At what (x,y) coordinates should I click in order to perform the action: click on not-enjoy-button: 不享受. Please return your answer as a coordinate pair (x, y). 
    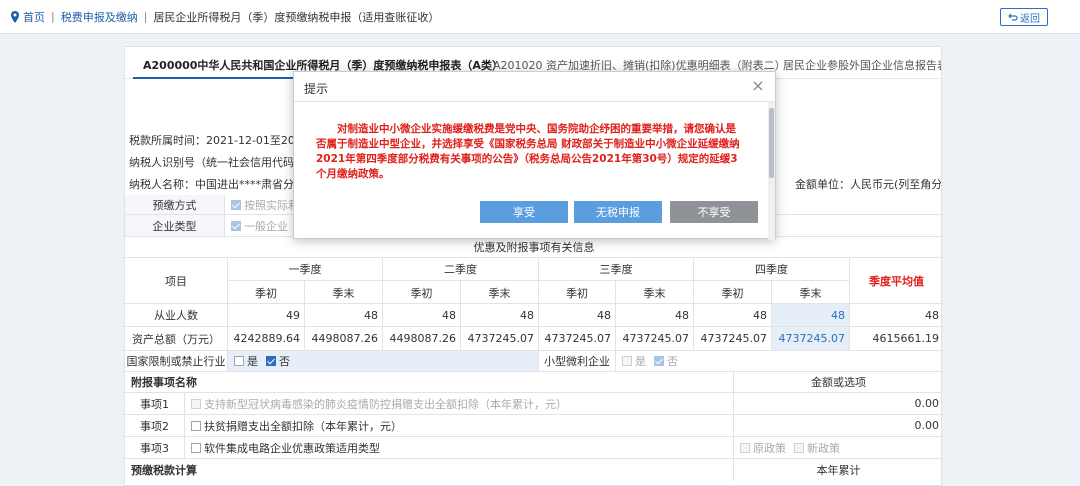
    Looking at the image, I should click on (714, 212).